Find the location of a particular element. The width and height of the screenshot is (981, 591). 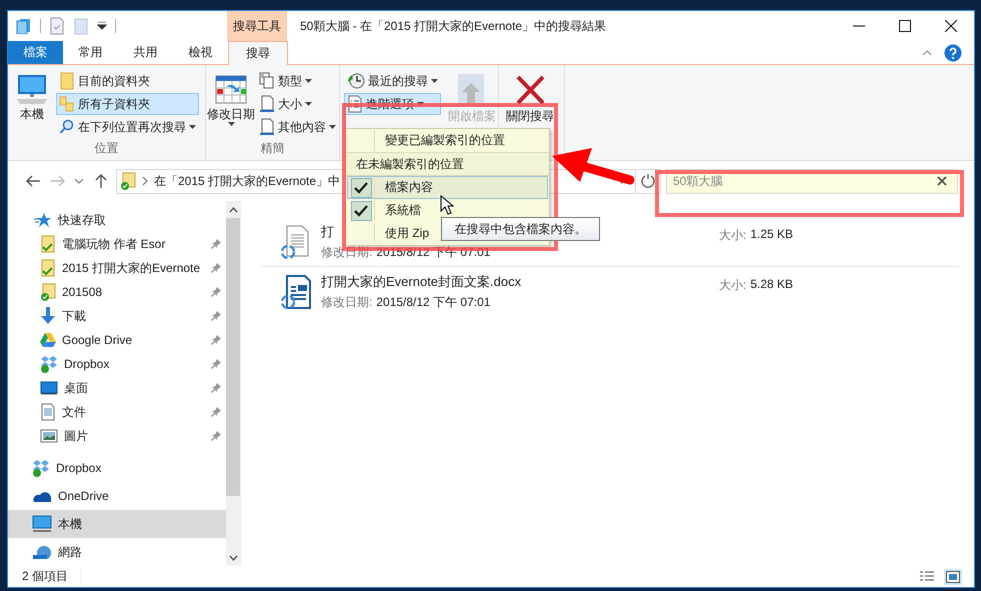

size-value: 5.28 KB is located at coordinates (772, 285).